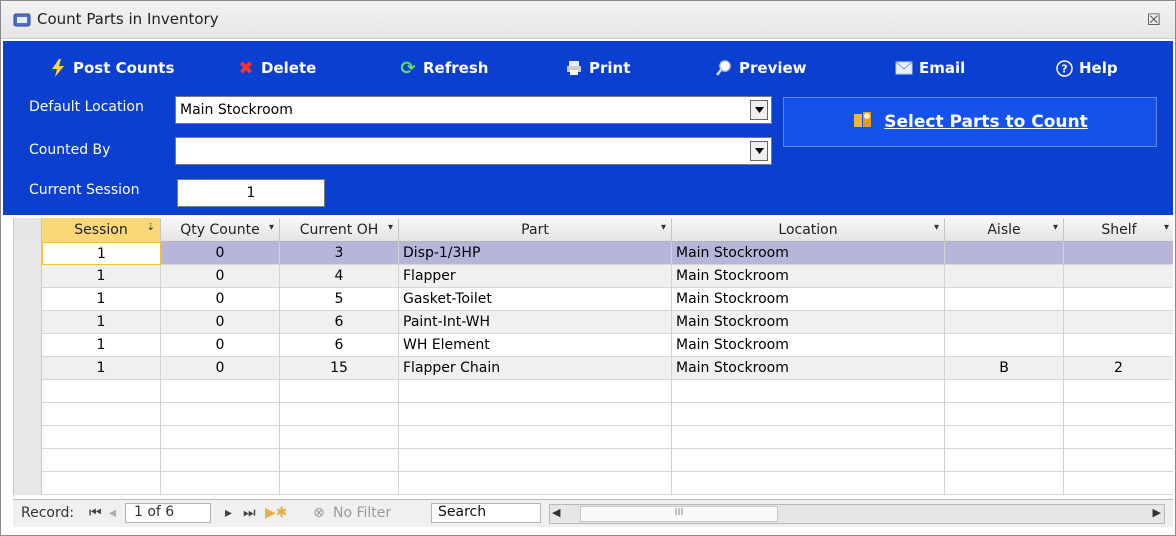 This screenshot has width=1176, height=536. I want to click on table-row: 1 0 6 WH Element Main Stockroom, so click(593, 345).